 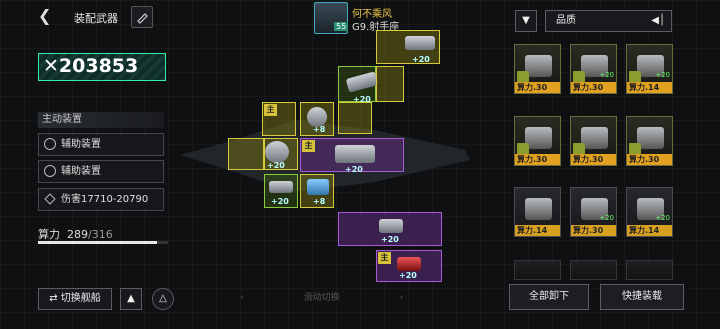 What do you see at coordinates (49, 234) in the screenshot?
I see `computing-label-text: 算力` at bounding box center [49, 234].